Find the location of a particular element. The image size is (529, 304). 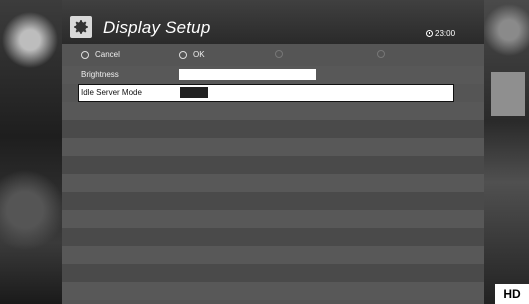

page-title: Display Setup is located at coordinates (157, 27).